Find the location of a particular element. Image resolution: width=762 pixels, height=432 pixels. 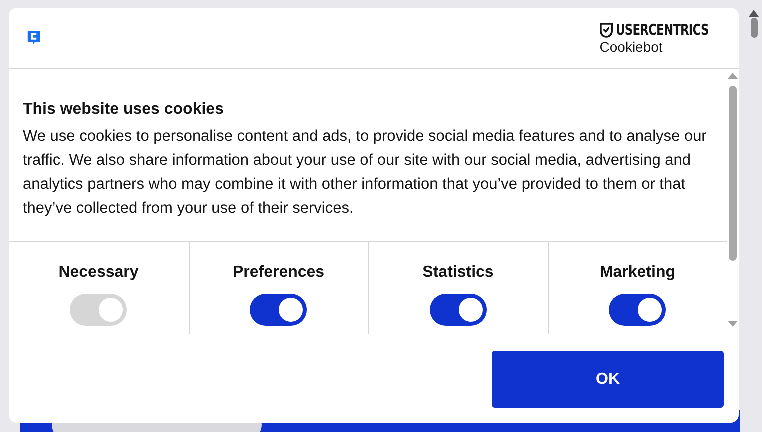

category-label: Statistics is located at coordinates (458, 273).